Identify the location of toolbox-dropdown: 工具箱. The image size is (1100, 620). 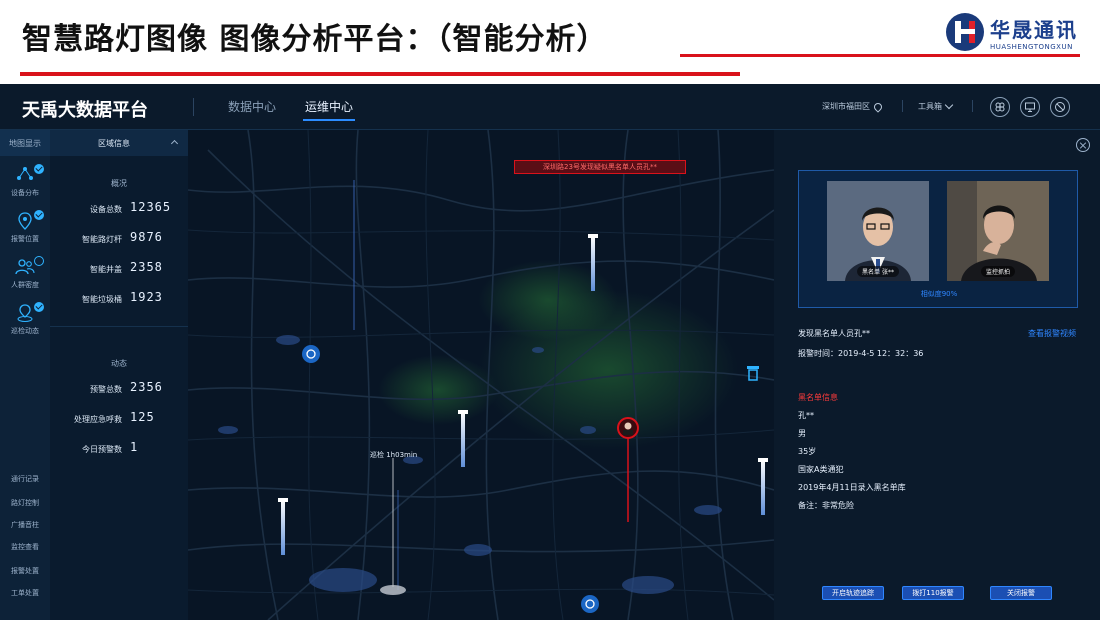
(936, 106).